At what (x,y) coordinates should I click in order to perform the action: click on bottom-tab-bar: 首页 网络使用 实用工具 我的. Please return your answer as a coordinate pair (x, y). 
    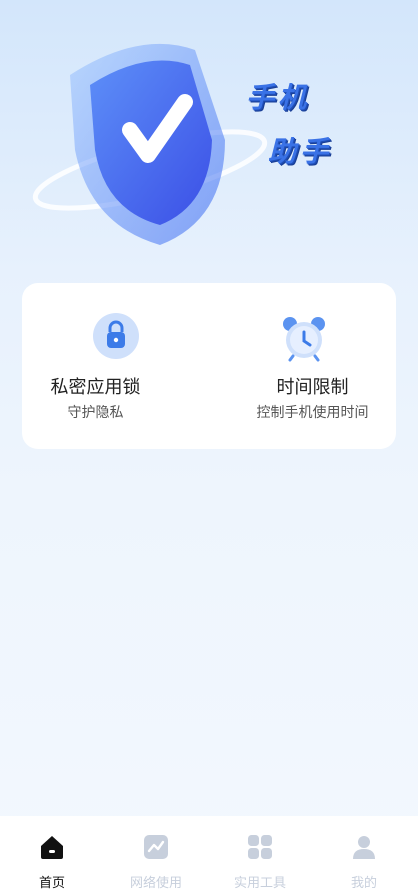
    Looking at the image, I should click on (209, 856).